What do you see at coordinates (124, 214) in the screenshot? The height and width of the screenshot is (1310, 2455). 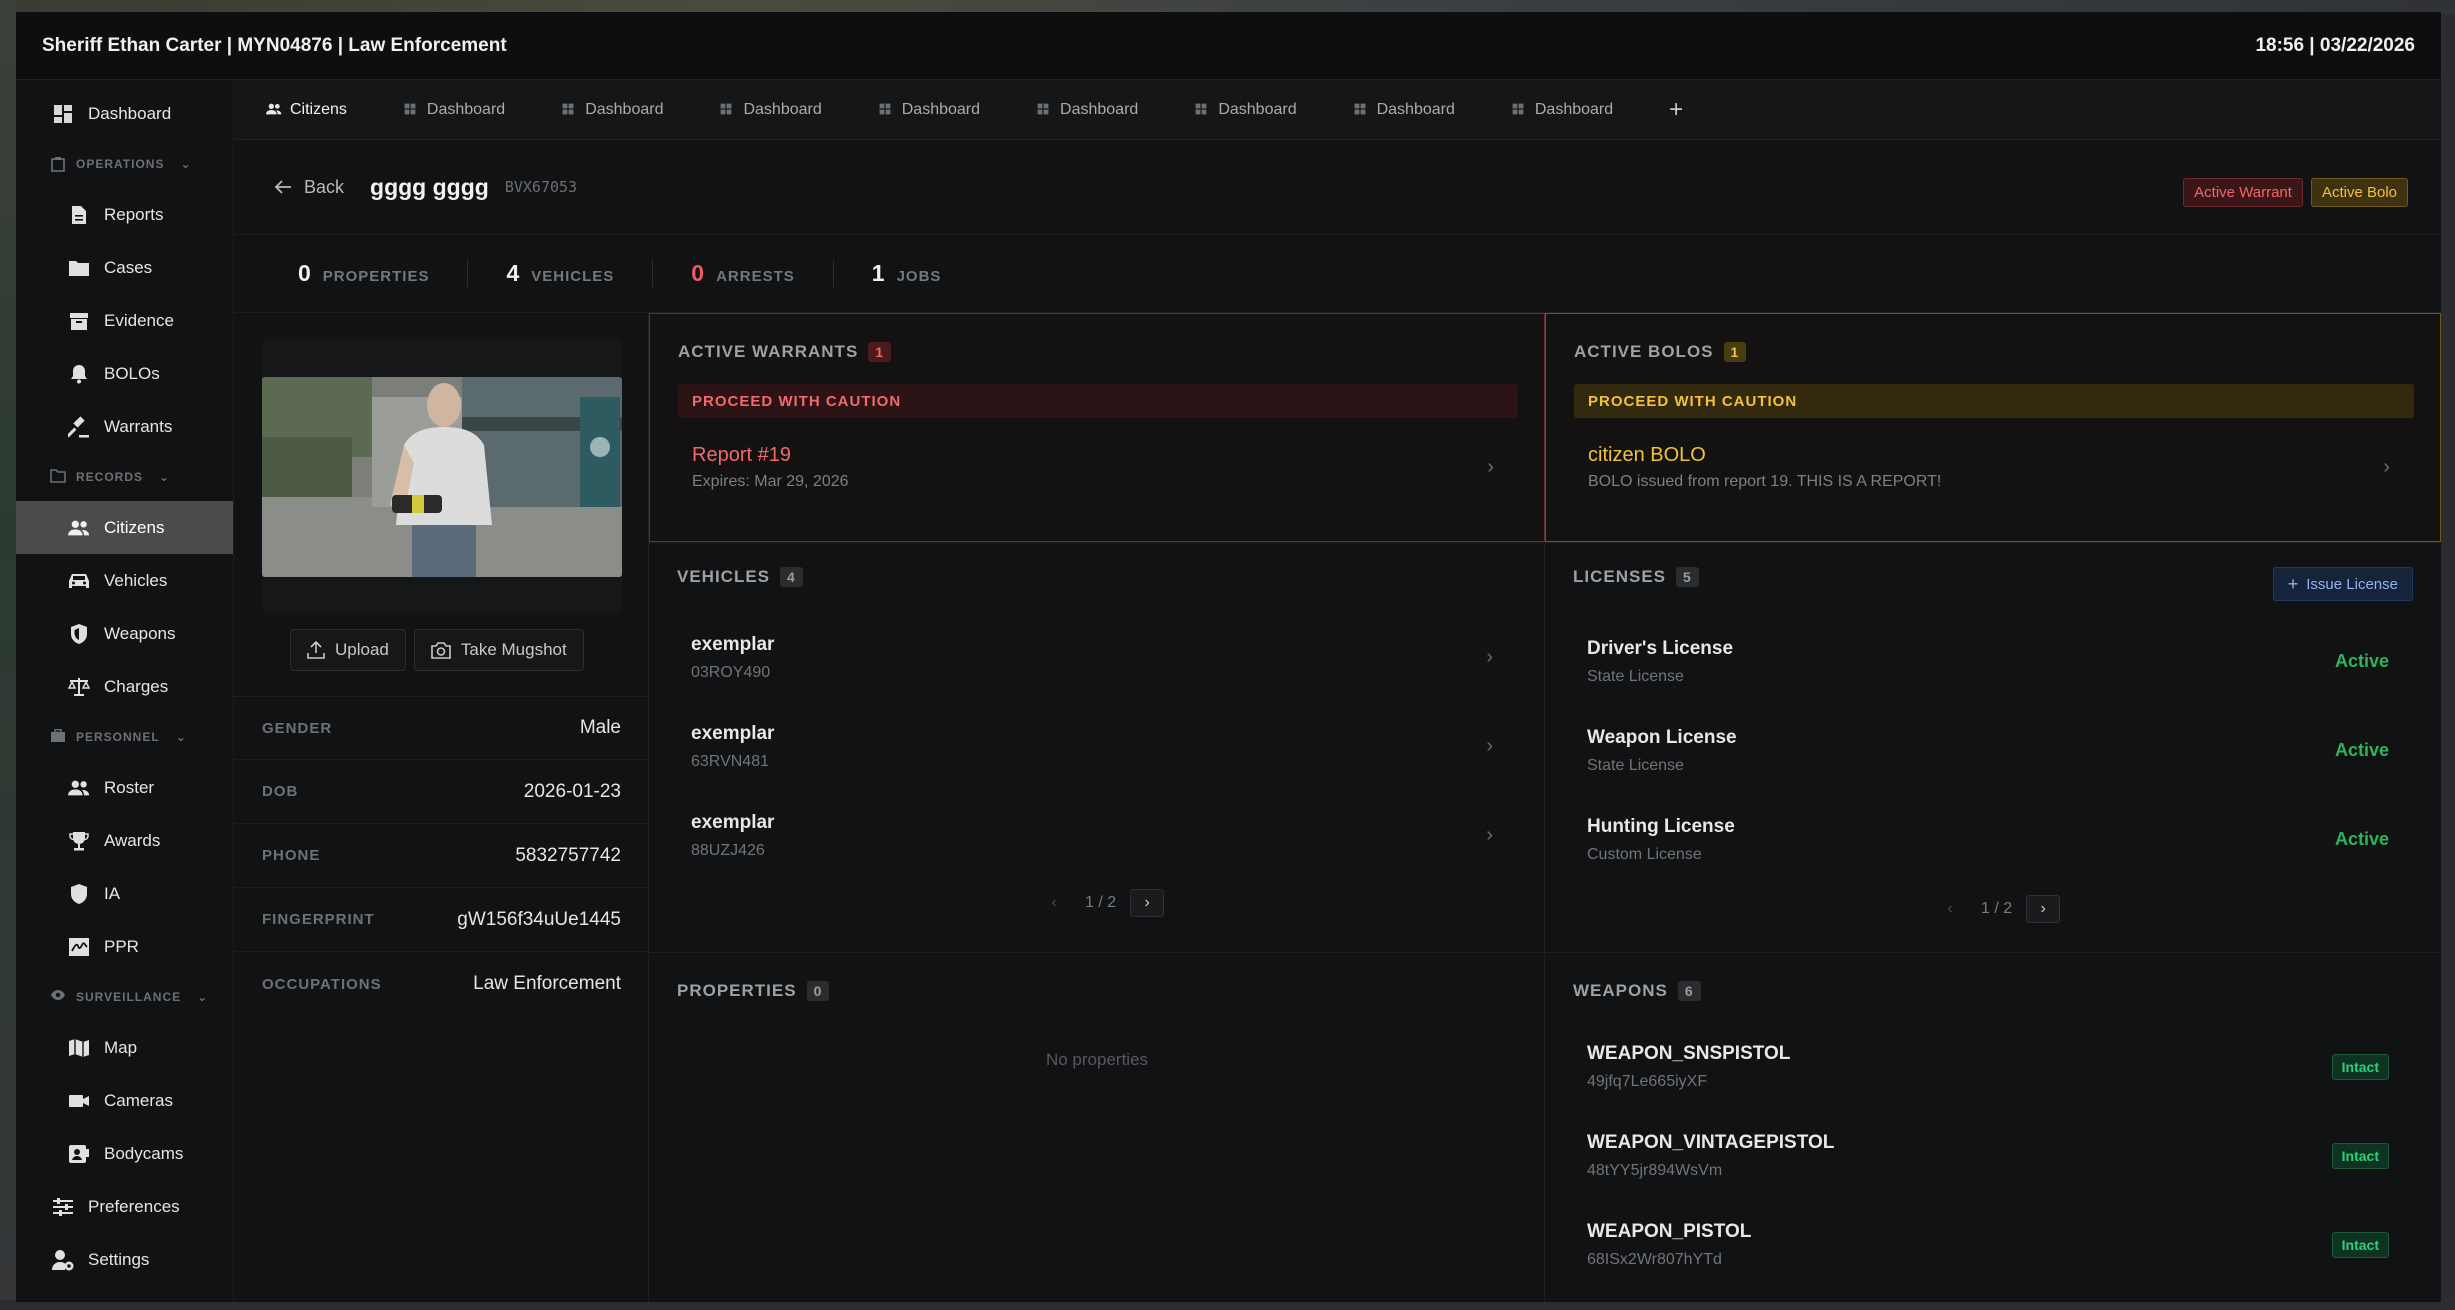 I see `sidebar-item-reports: Reports` at bounding box center [124, 214].